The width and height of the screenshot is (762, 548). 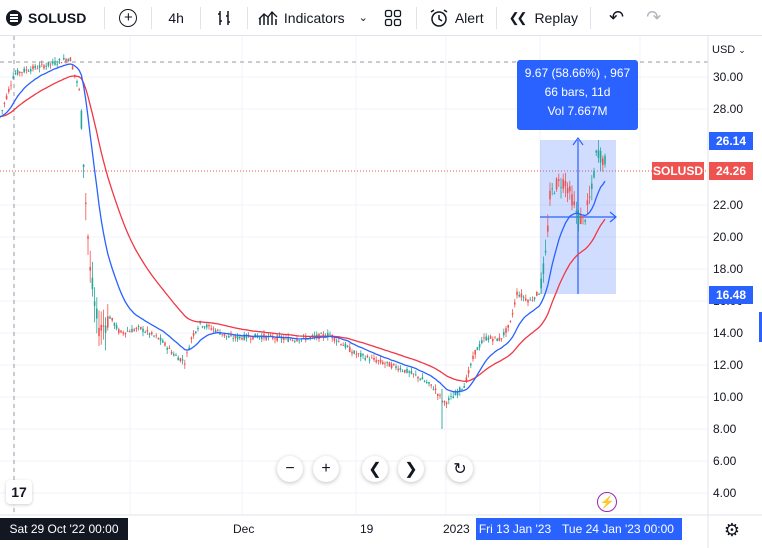 What do you see at coordinates (460, 469) in the screenshot?
I see `reset-chart-button: ↻` at bounding box center [460, 469].